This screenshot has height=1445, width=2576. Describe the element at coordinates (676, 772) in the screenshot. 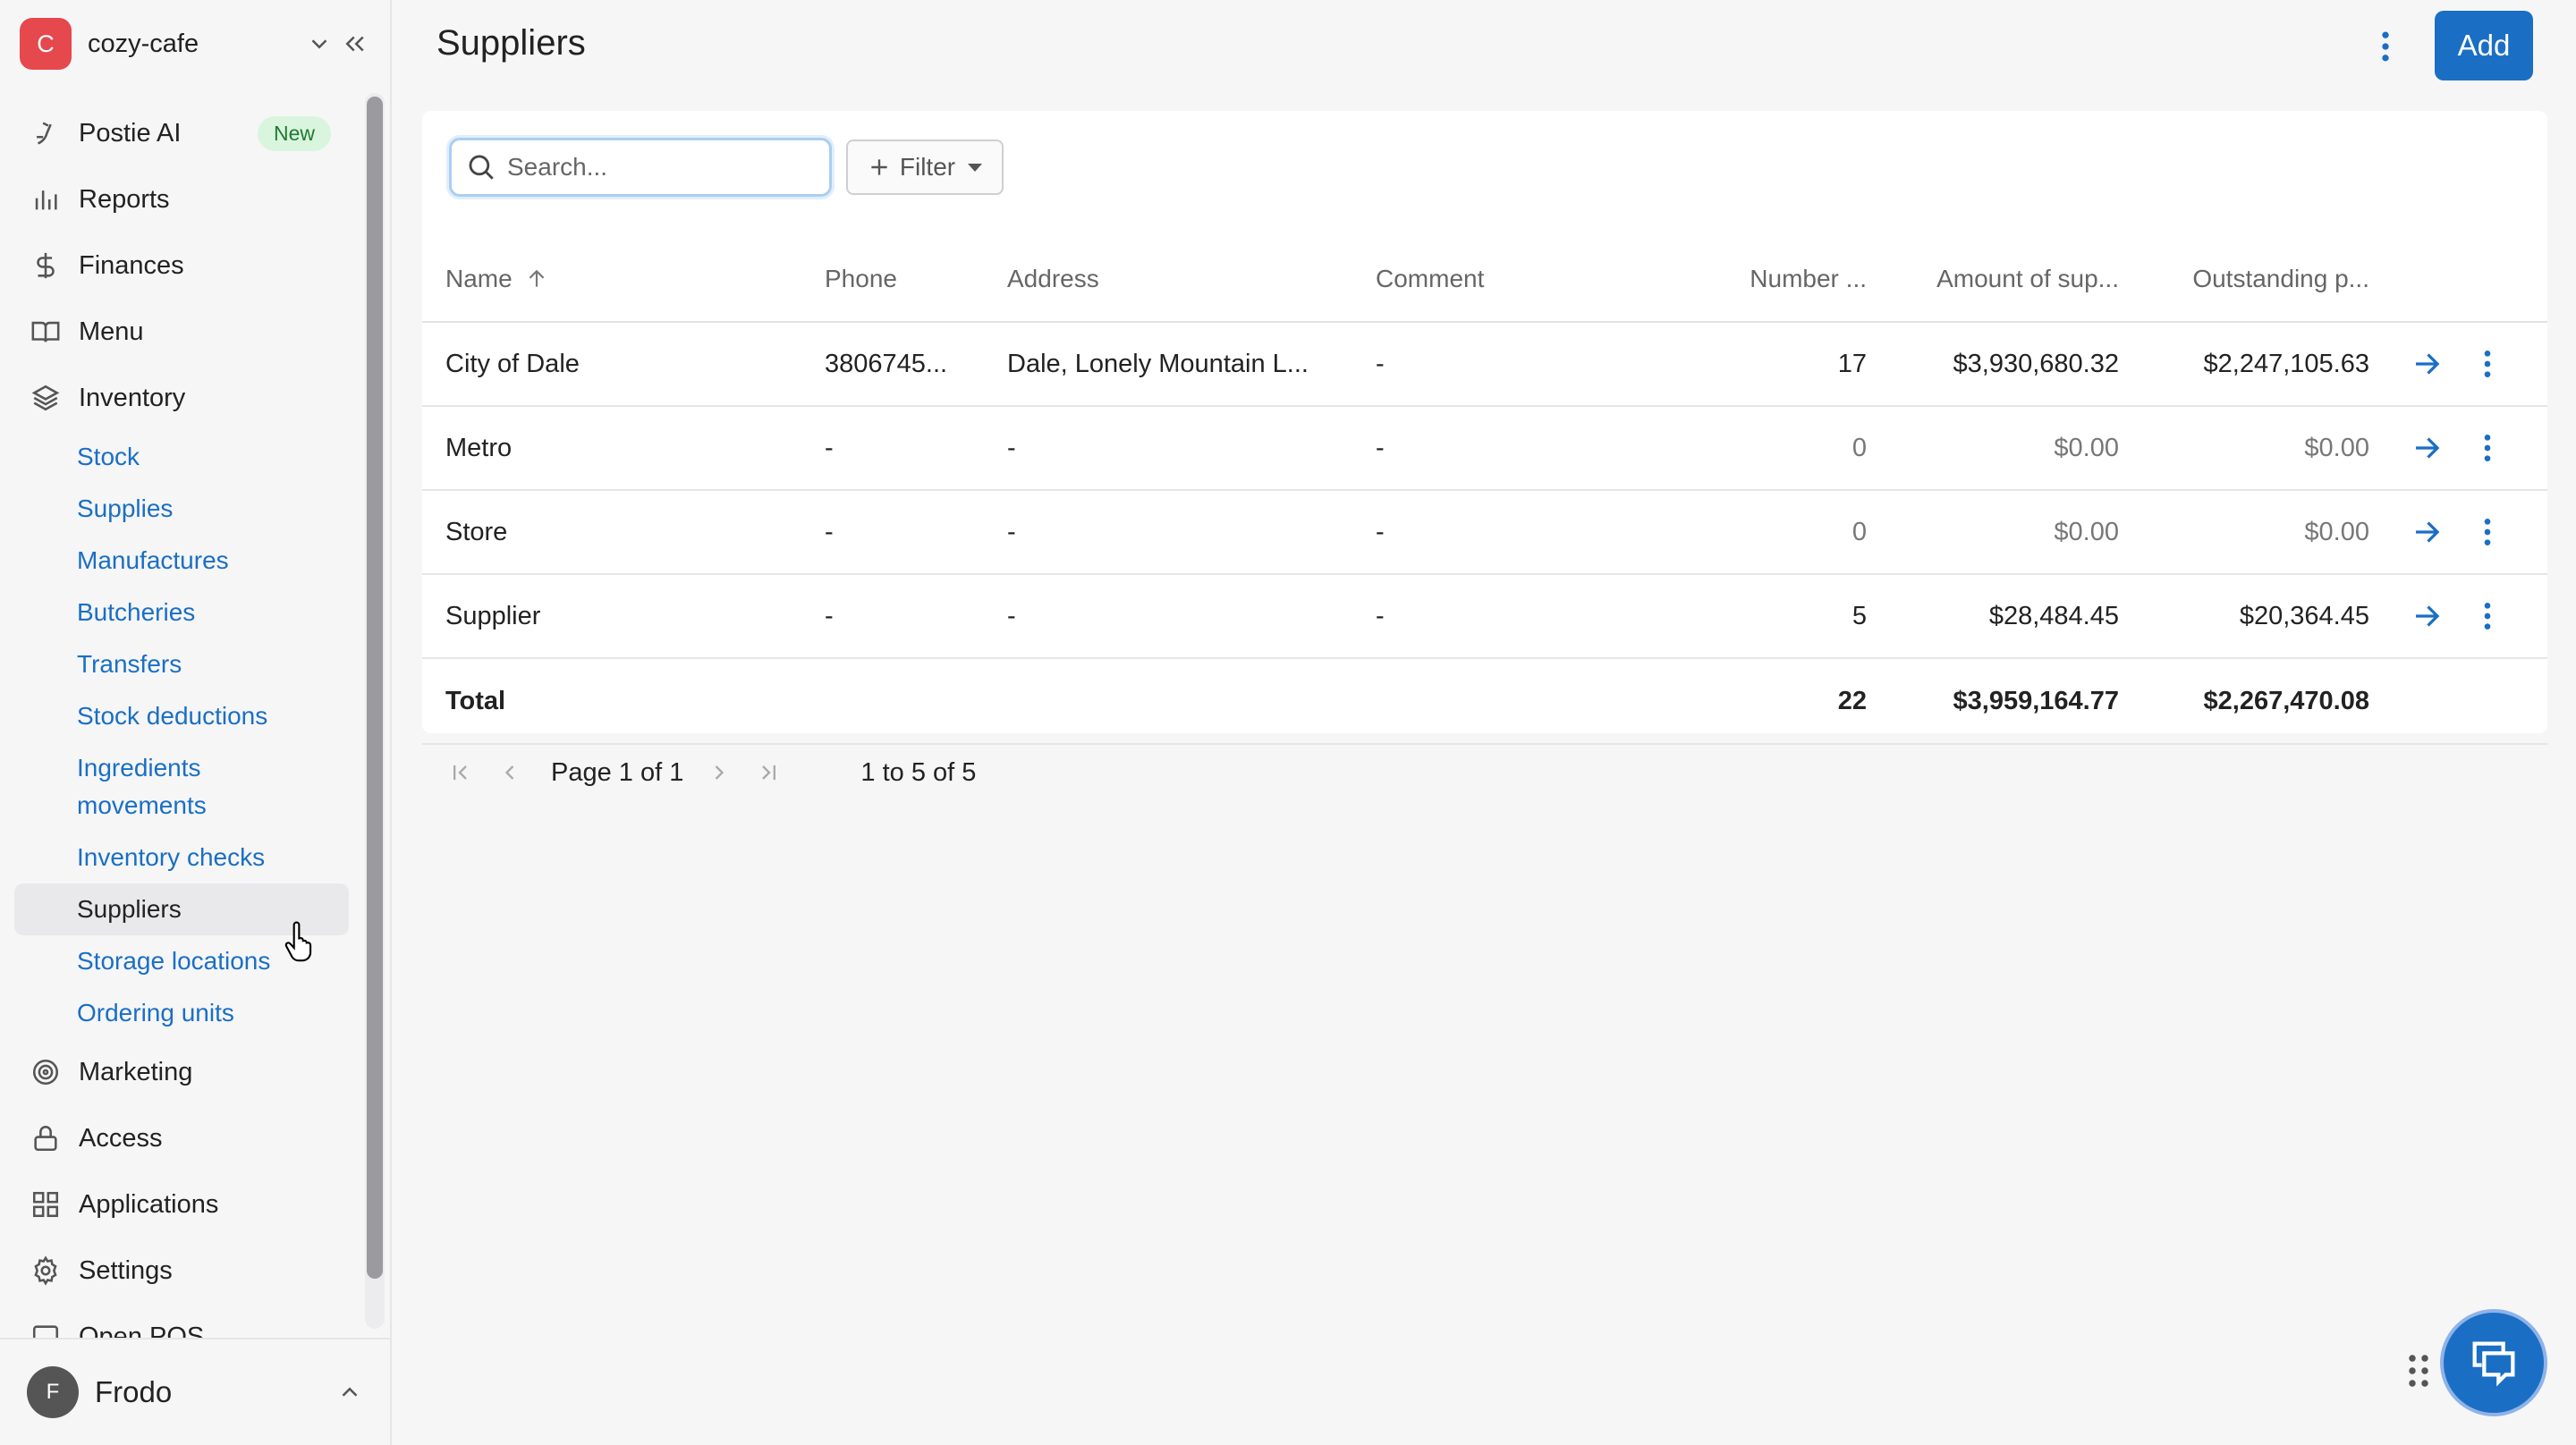

I see `total-pages: 1` at that location.